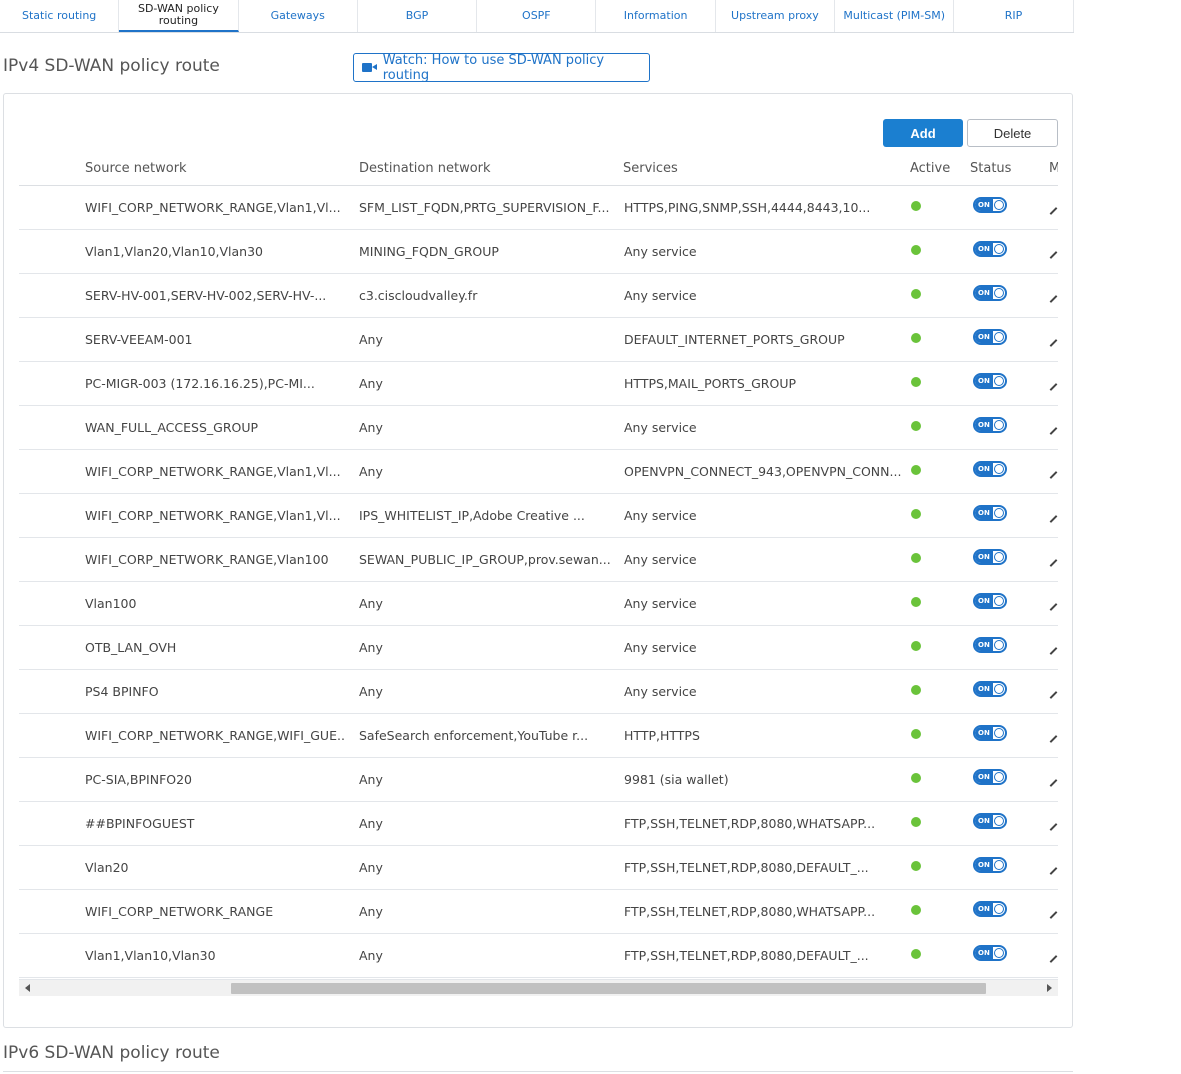 The width and height of the screenshot is (1181, 1074). Describe the element at coordinates (179, 16) in the screenshot. I see `tab-sd-wan-policy-routing: SD-WAN policy routing` at that location.